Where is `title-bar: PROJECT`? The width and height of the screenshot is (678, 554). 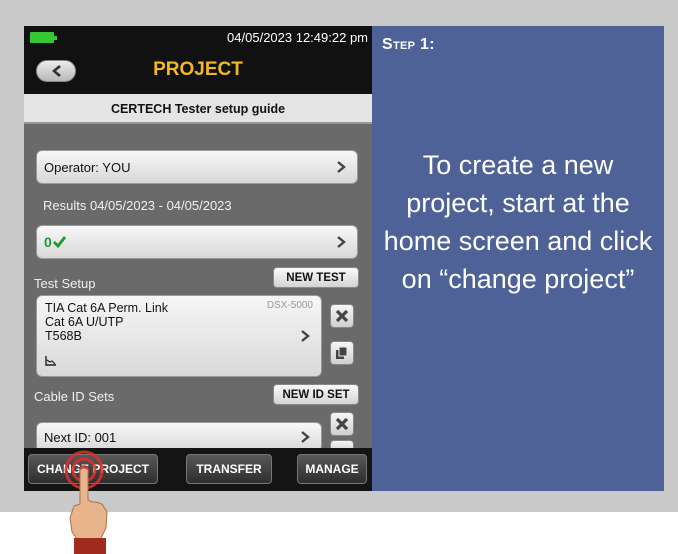 title-bar: PROJECT is located at coordinates (198, 71).